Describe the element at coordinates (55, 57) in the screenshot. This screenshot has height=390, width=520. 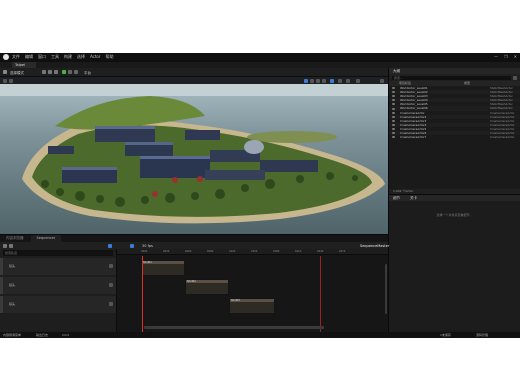
I see `menu-tools: 工具` at that location.